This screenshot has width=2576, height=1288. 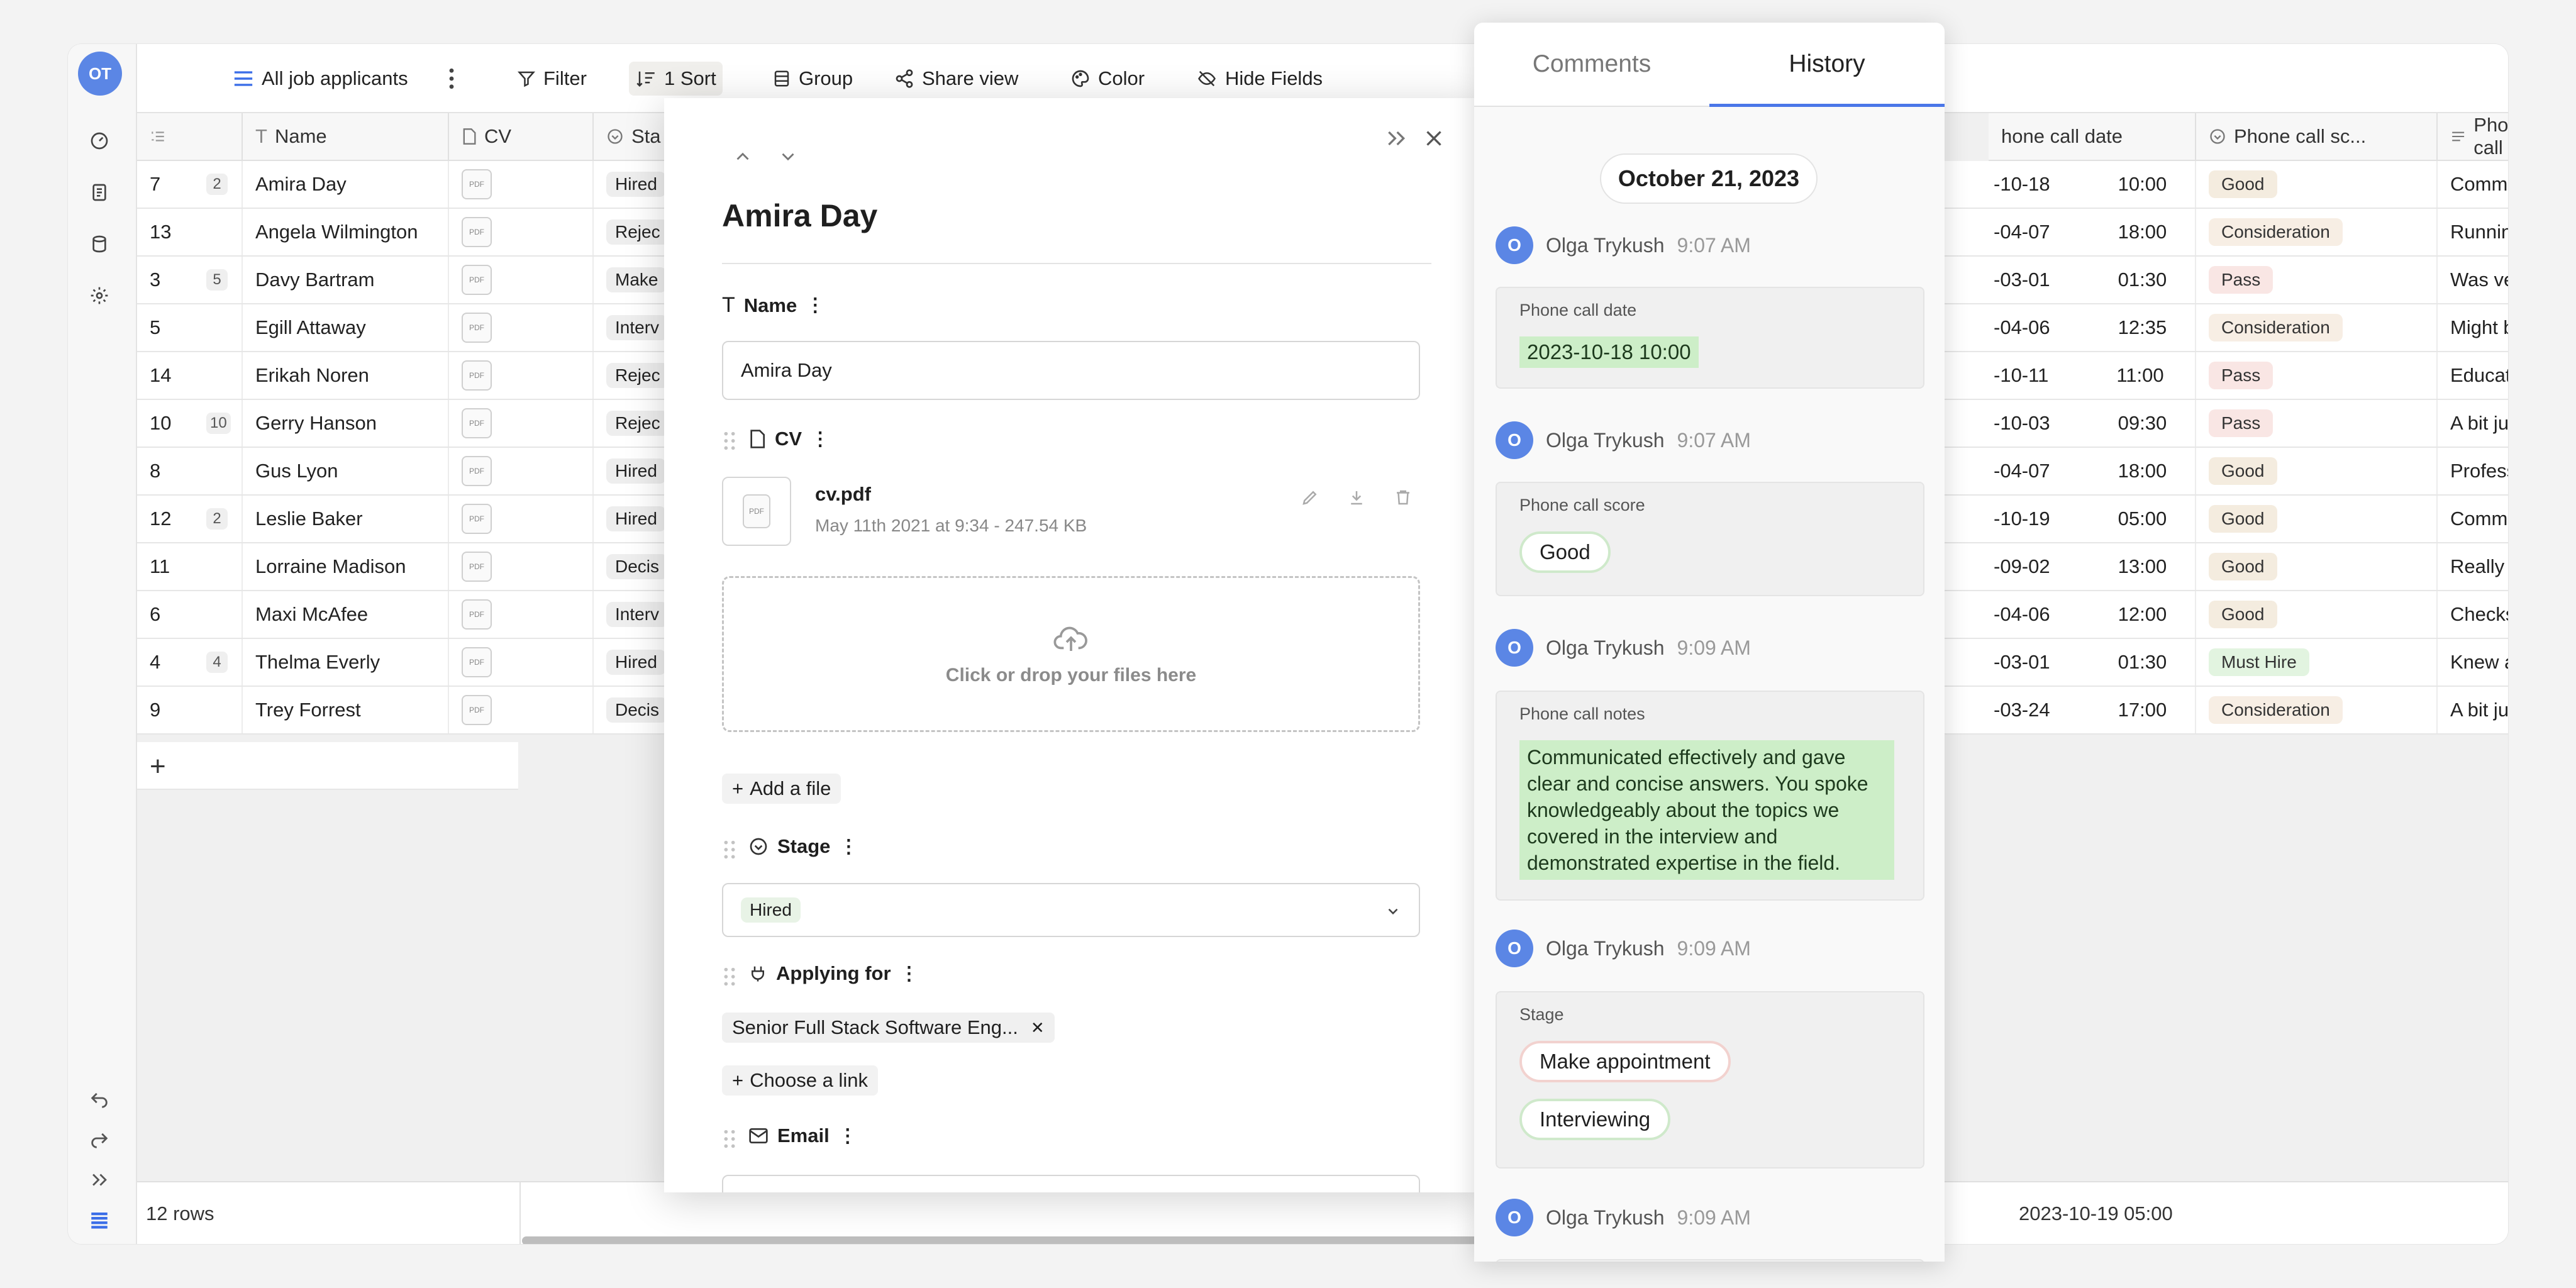 What do you see at coordinates (2092, 710) in the screenshot?
I see `phone-date-cell: -03-24 17:00` at bounding box center [2092, 710].